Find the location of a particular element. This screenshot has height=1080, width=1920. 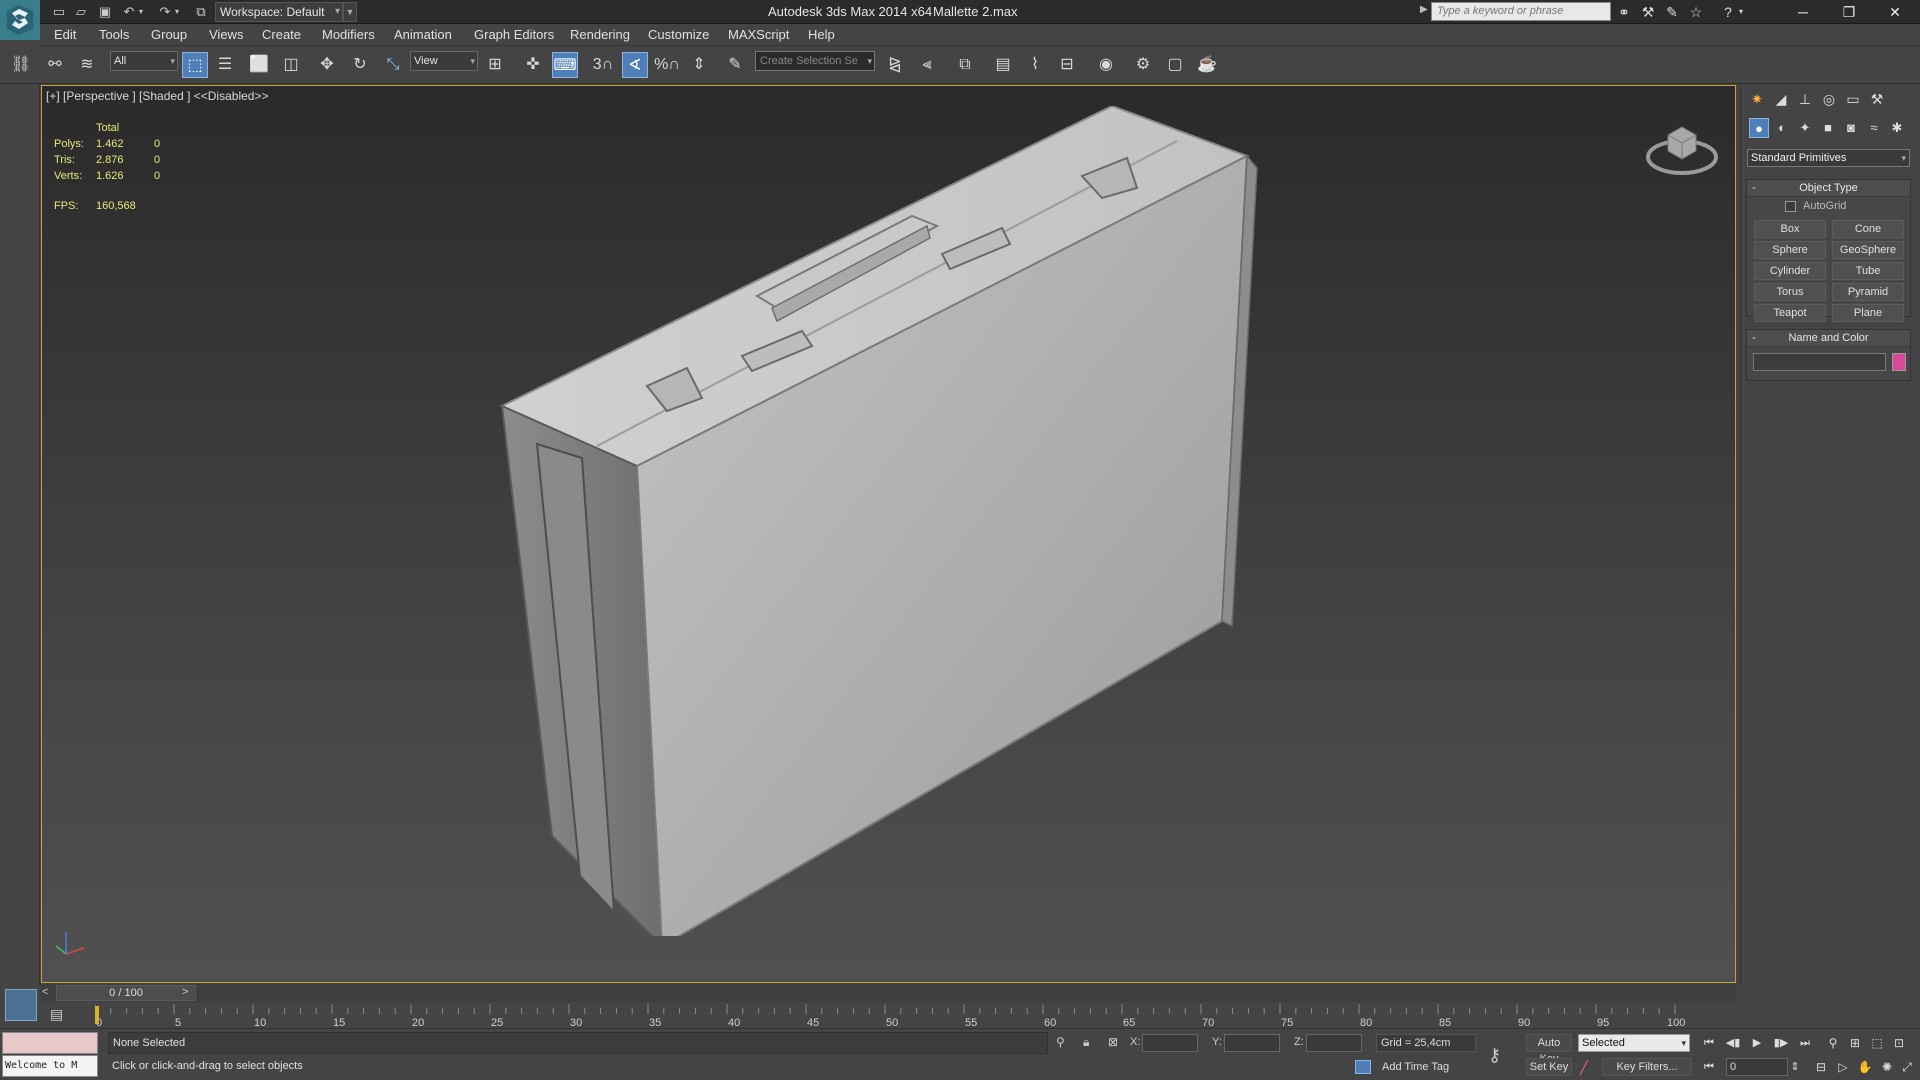

unlink-icon: ⚯ is located at coordinates (55, 65).